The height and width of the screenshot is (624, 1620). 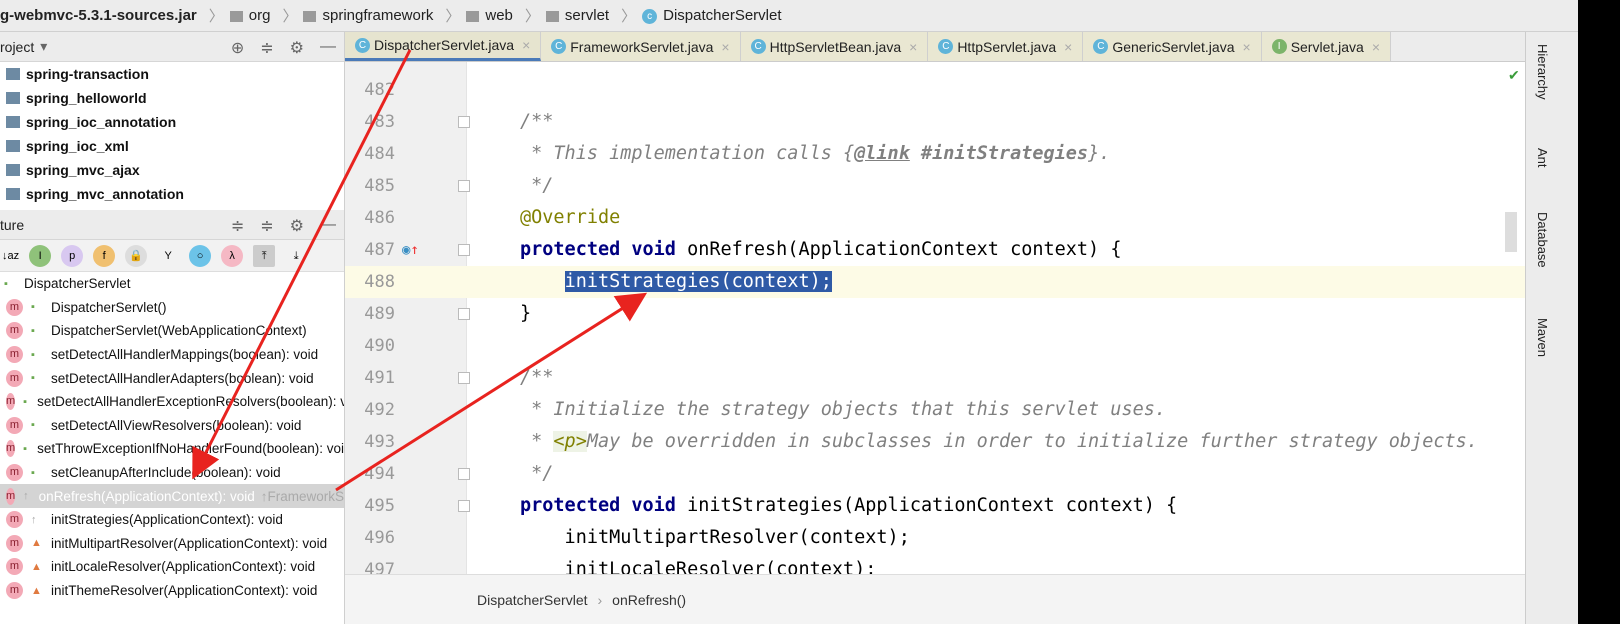 I want to click on tab: C DispatcherServlet.java ×, so click(x=443, y=46).